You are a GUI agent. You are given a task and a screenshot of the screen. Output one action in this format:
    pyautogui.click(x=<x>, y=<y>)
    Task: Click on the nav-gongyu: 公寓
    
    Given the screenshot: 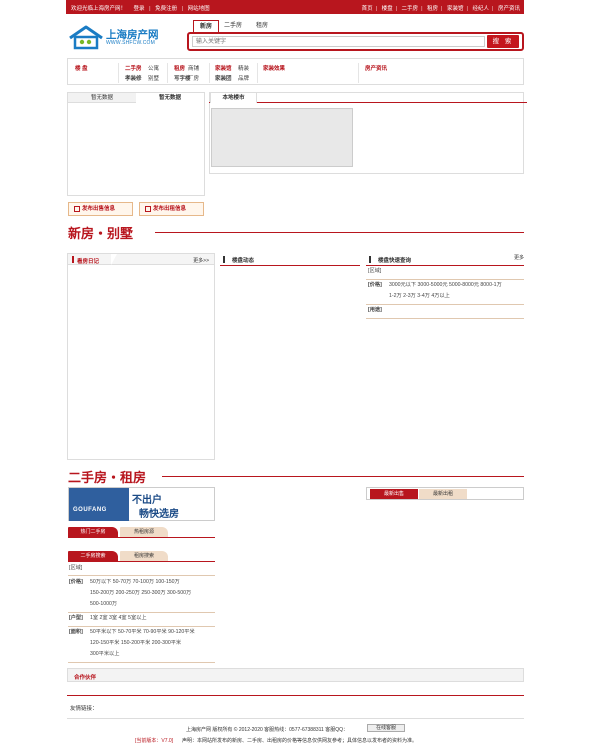 What is the action you would take?
    pyautogui.click(x=153, y=68)
    